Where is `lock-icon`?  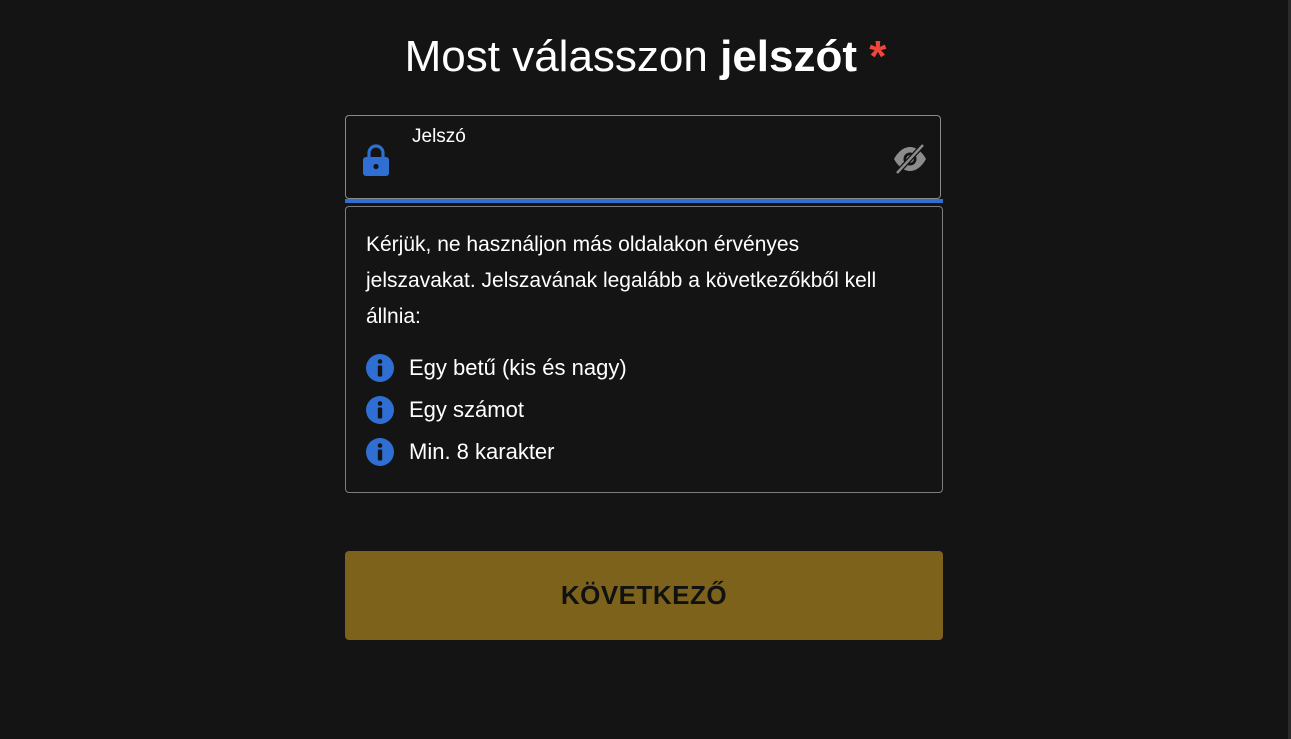 lock-icon is located at coordinates (376, 160).